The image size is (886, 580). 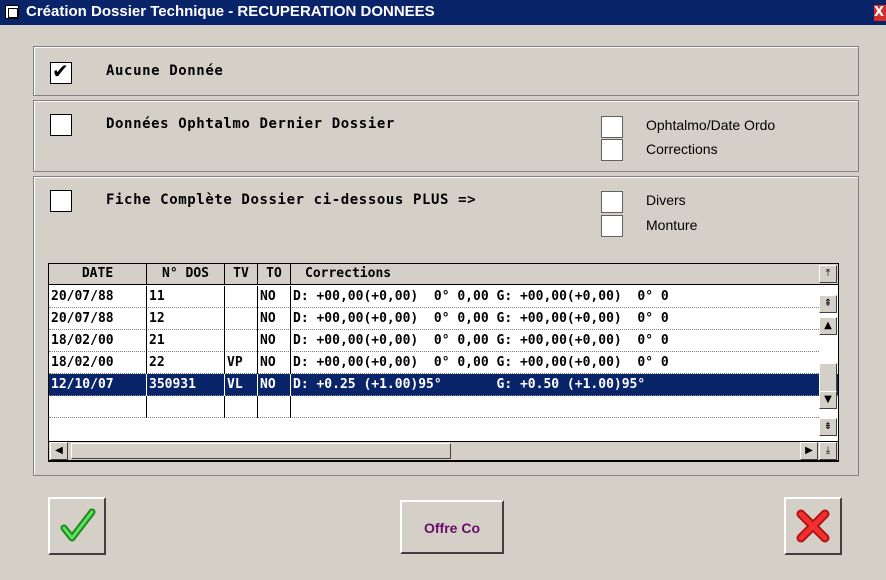 What do you see at coordinates (98, 385) in the screenshot?
I see `cell-date: 12/10/07` at bounding box center [98, 385].